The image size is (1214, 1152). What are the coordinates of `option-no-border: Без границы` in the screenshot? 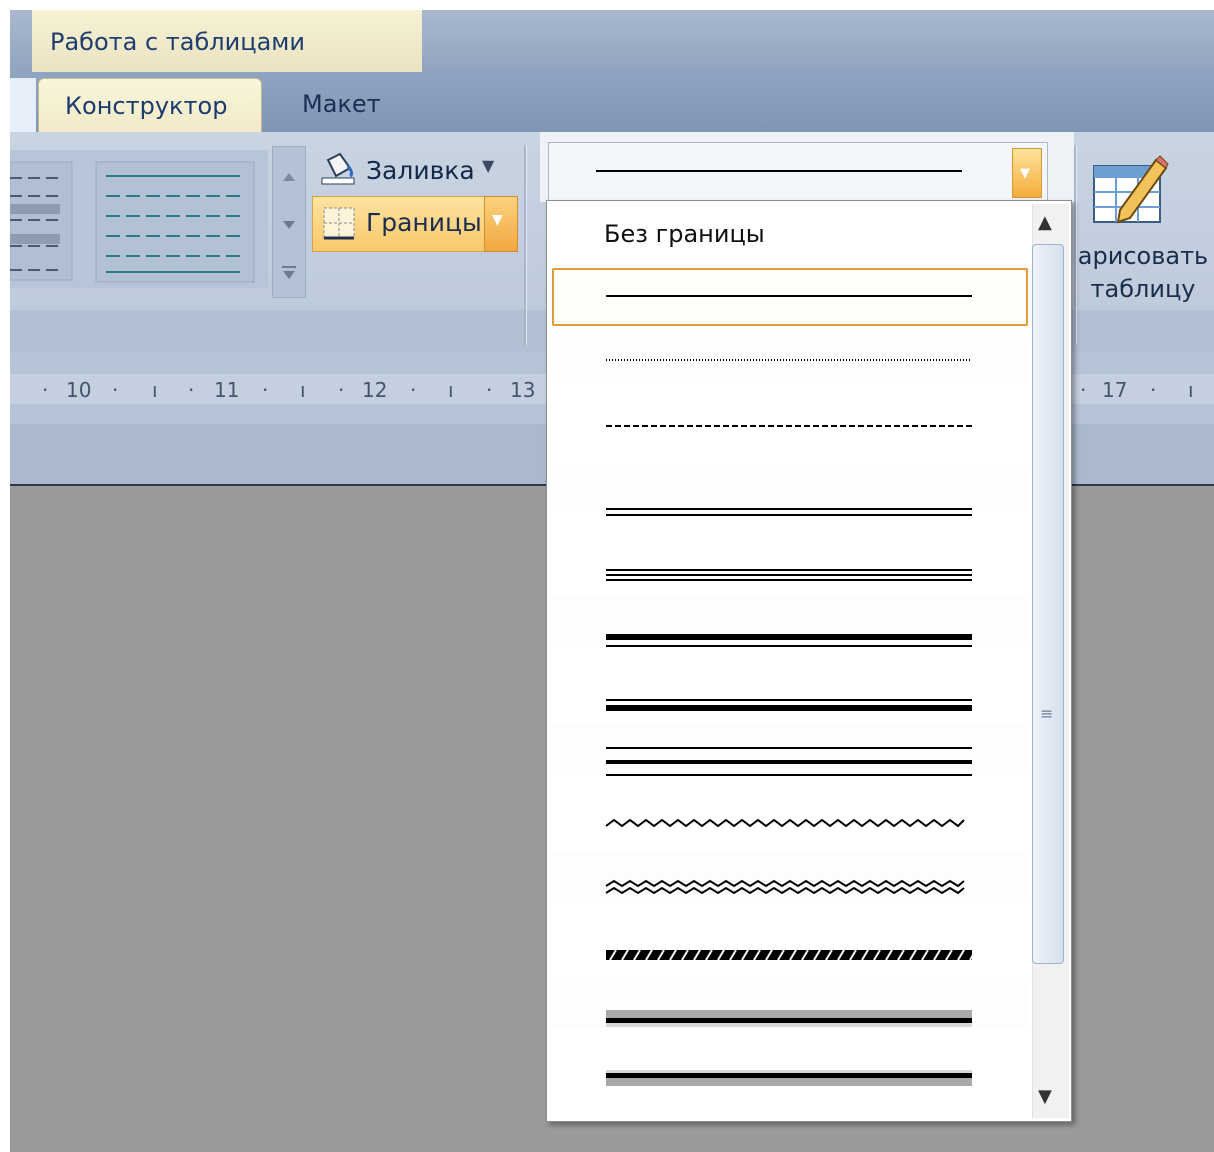 It's located at (684, 234).